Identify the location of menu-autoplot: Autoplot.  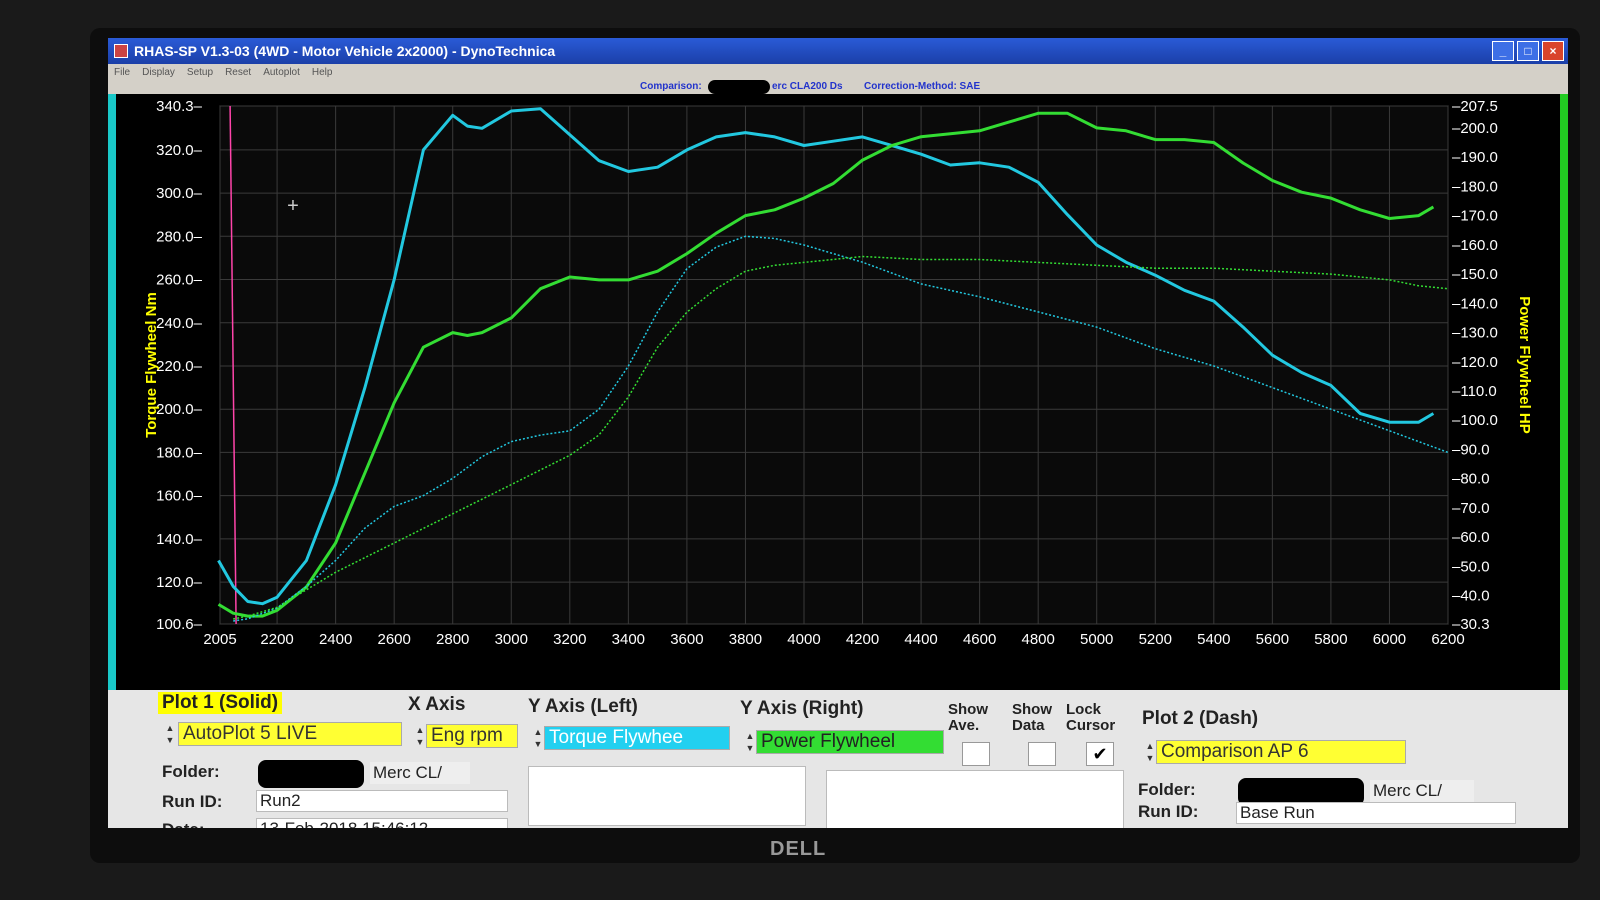
(281, 72).